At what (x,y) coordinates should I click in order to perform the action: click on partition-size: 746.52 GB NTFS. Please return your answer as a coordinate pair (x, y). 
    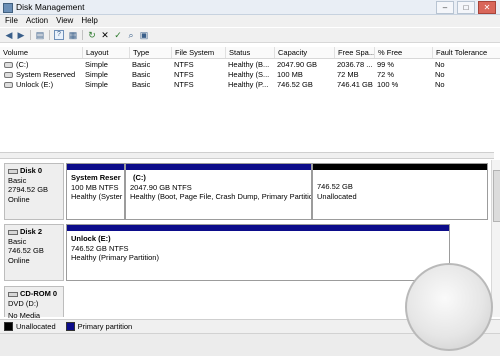
    Looking at the image, I should click on (100, 248).